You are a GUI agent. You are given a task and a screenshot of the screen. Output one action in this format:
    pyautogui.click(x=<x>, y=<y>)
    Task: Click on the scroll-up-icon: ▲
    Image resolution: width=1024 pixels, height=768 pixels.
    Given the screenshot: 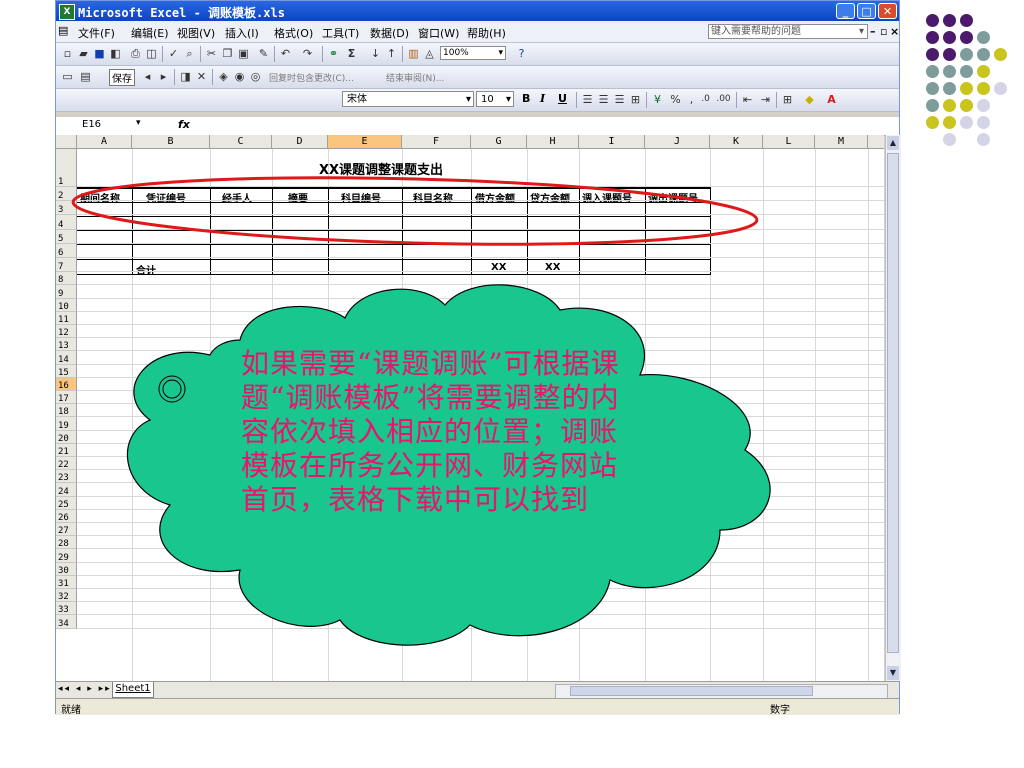 What is the action you would take?
    pyautogui.click(x=893, y=143)
    